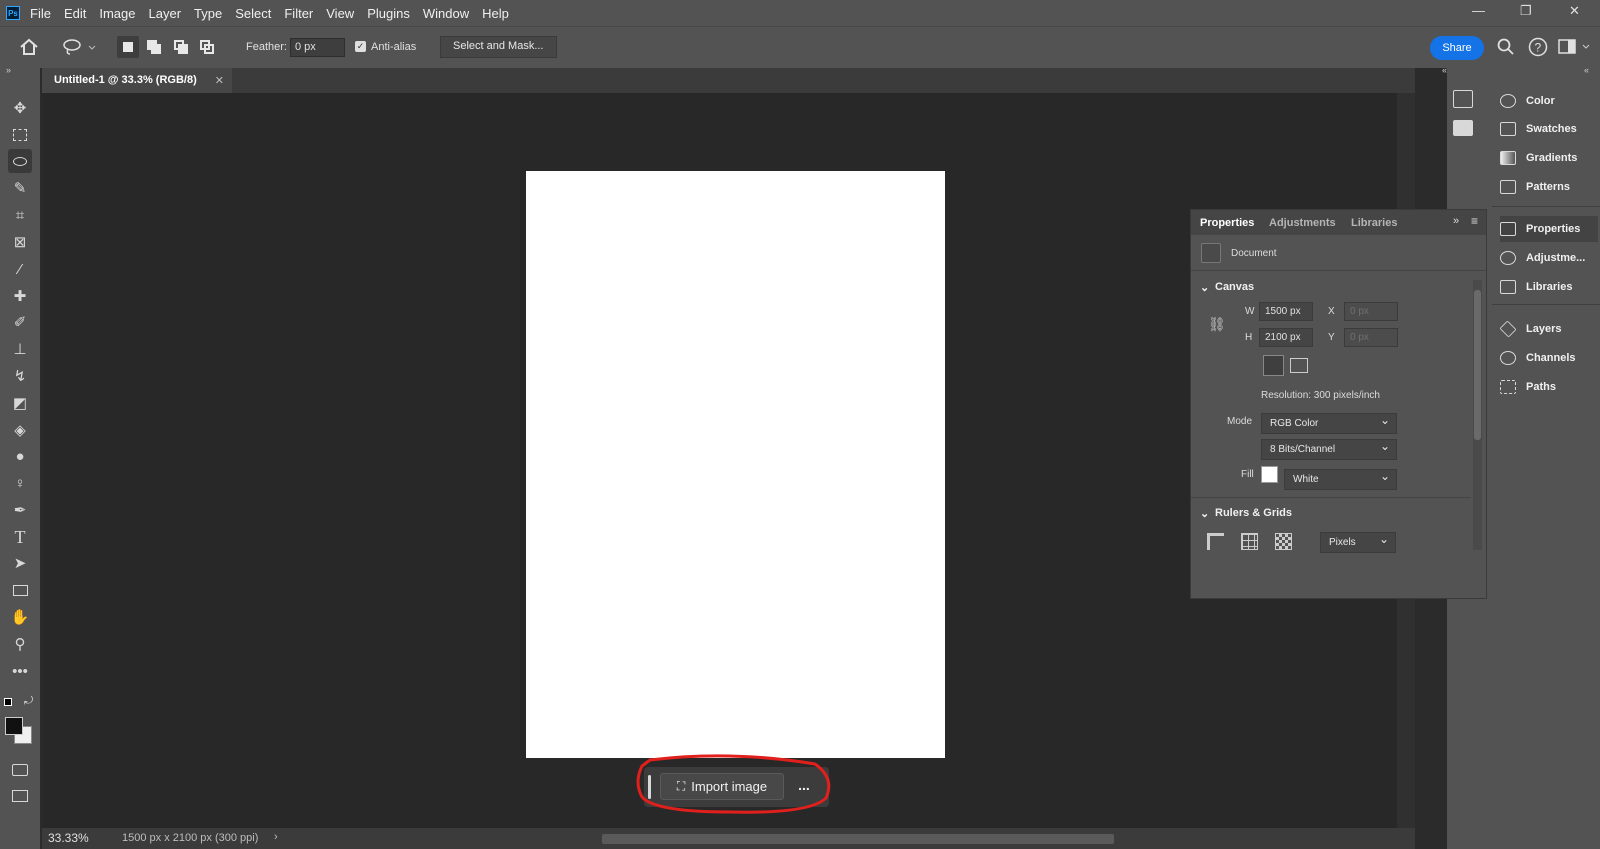  I want to click on home-icon, so click(29, 47).